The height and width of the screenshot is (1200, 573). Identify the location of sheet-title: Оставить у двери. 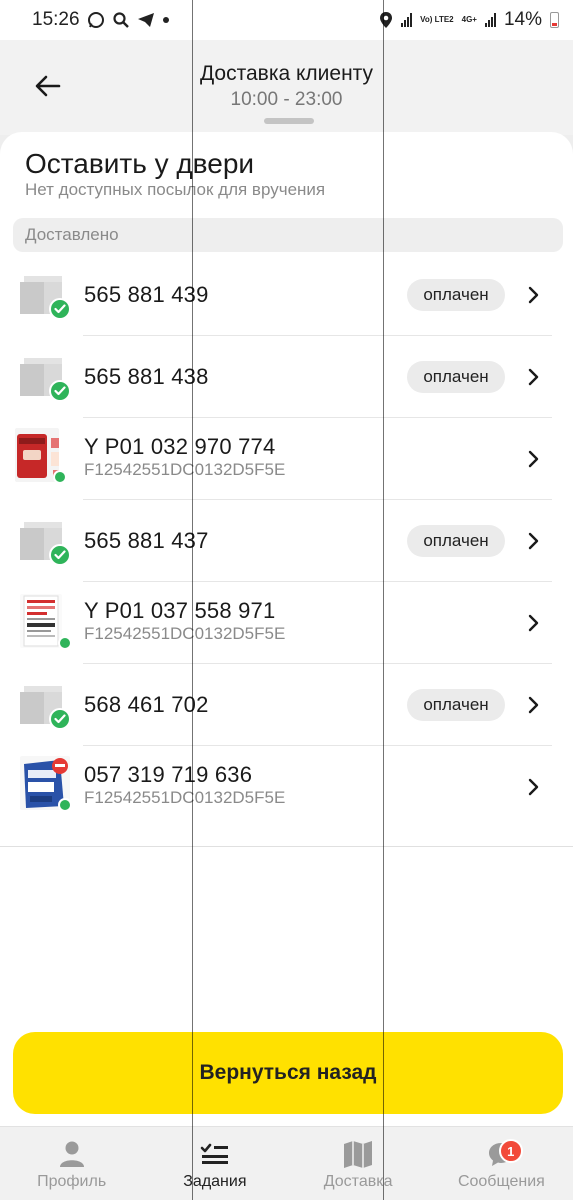
(140, 163).